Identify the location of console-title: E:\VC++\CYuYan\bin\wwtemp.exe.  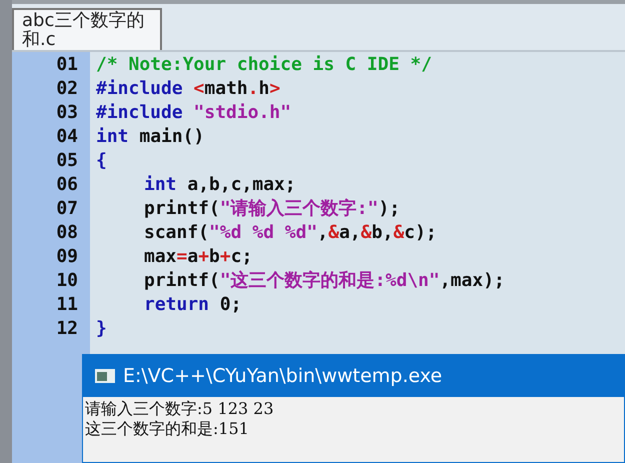
(282, 376).